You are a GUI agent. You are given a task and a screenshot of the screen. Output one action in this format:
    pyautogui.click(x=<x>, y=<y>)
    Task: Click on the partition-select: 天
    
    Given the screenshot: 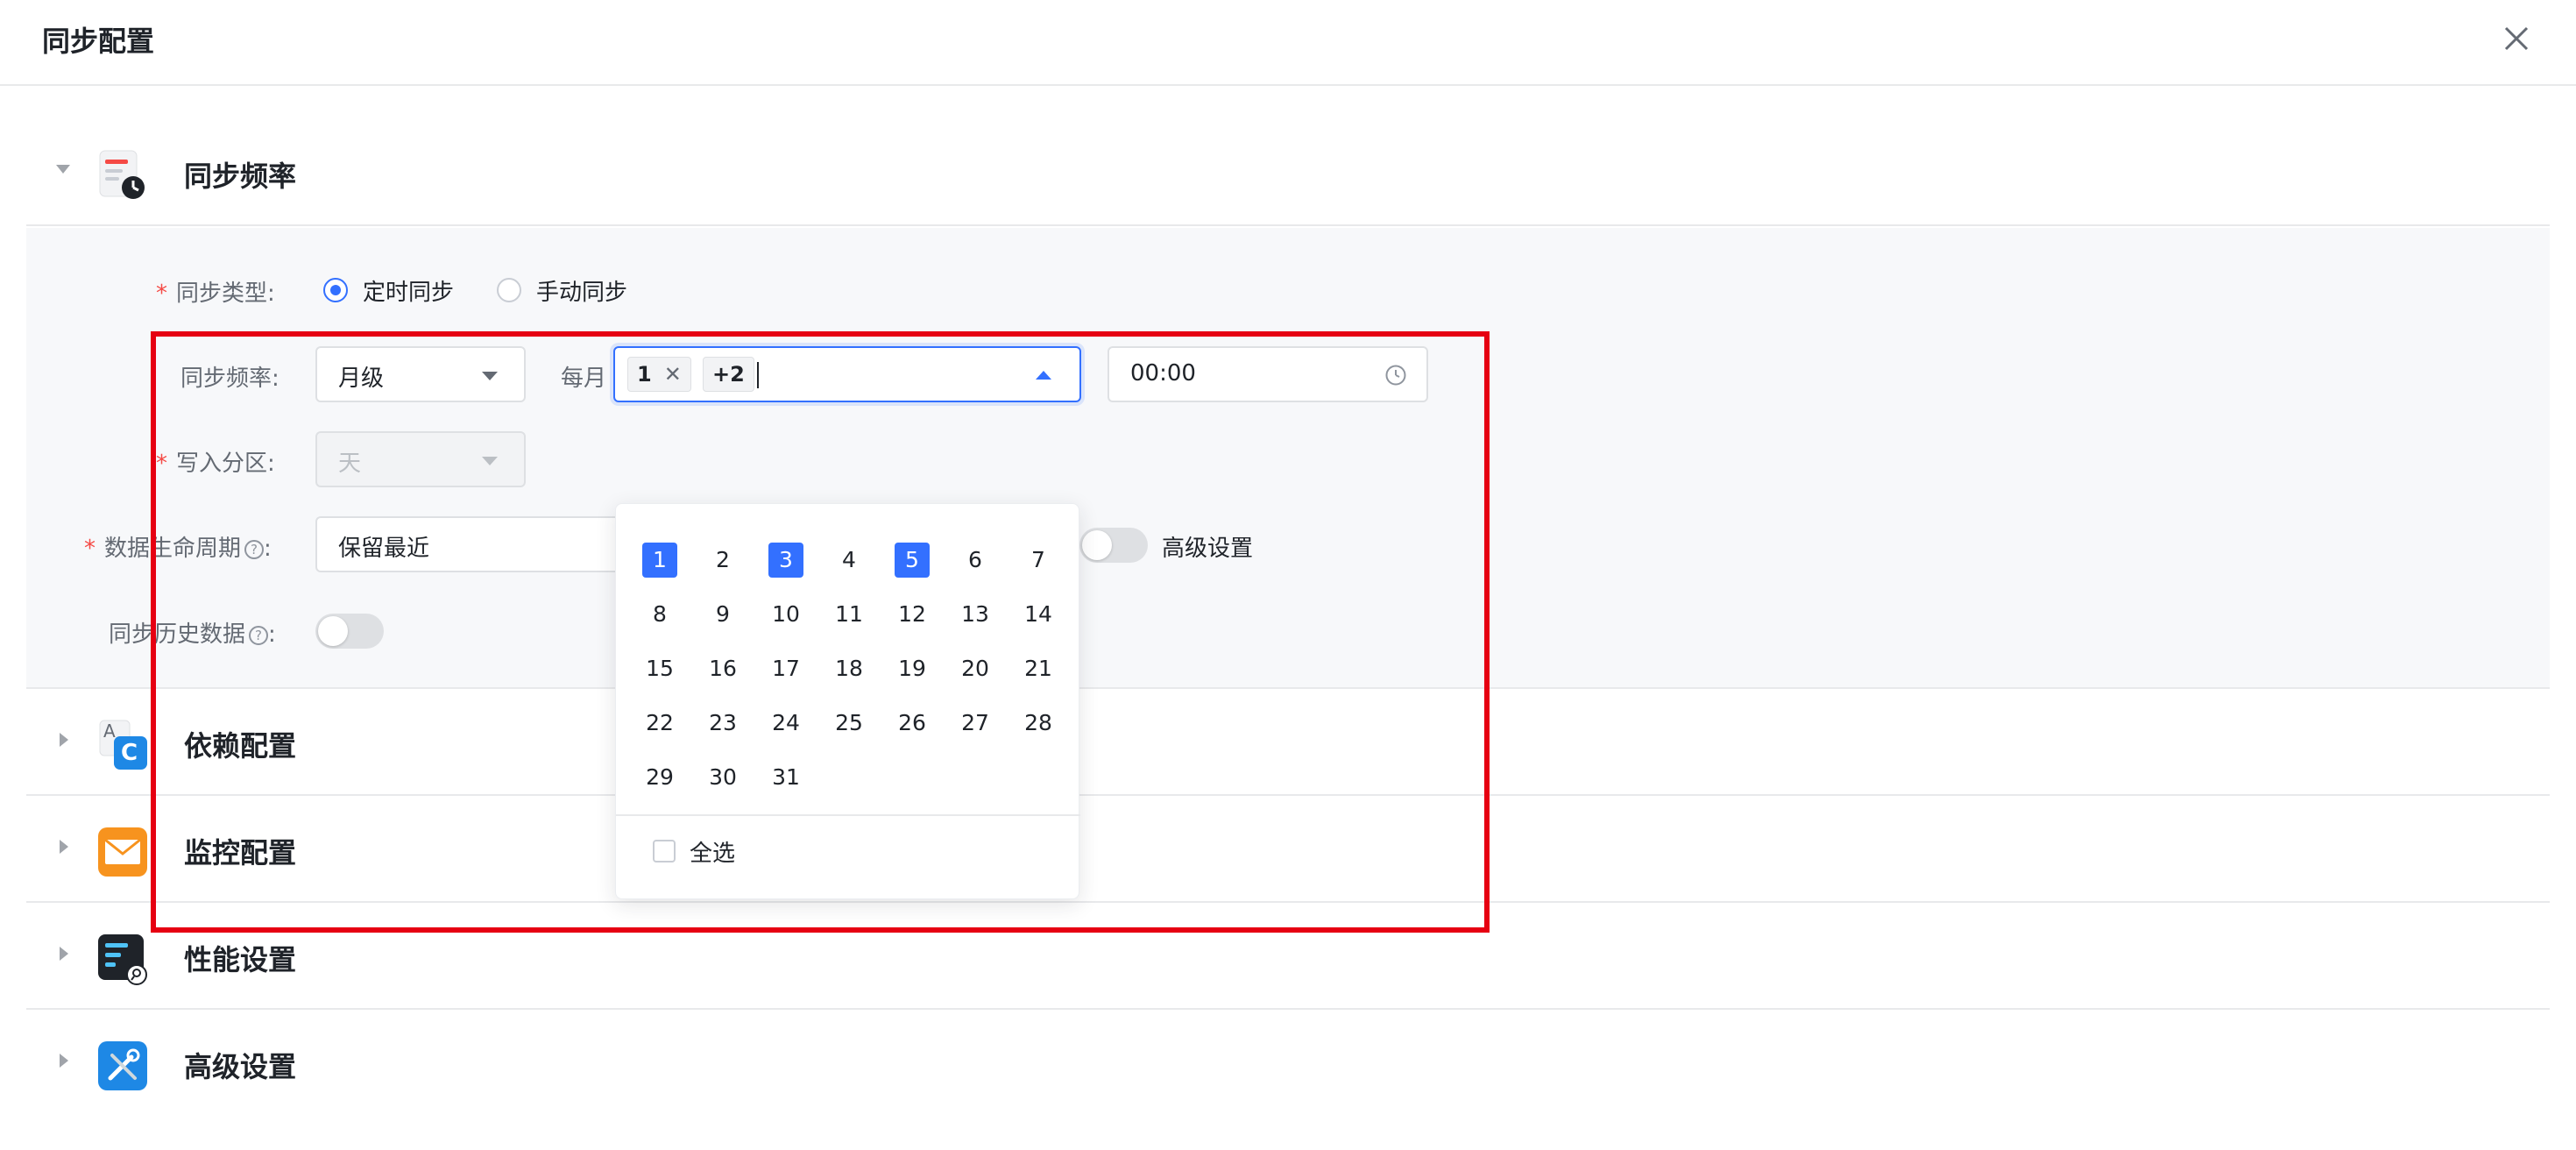 What is the action you would take?
    pyautogui.click(x=420, y=459)
    